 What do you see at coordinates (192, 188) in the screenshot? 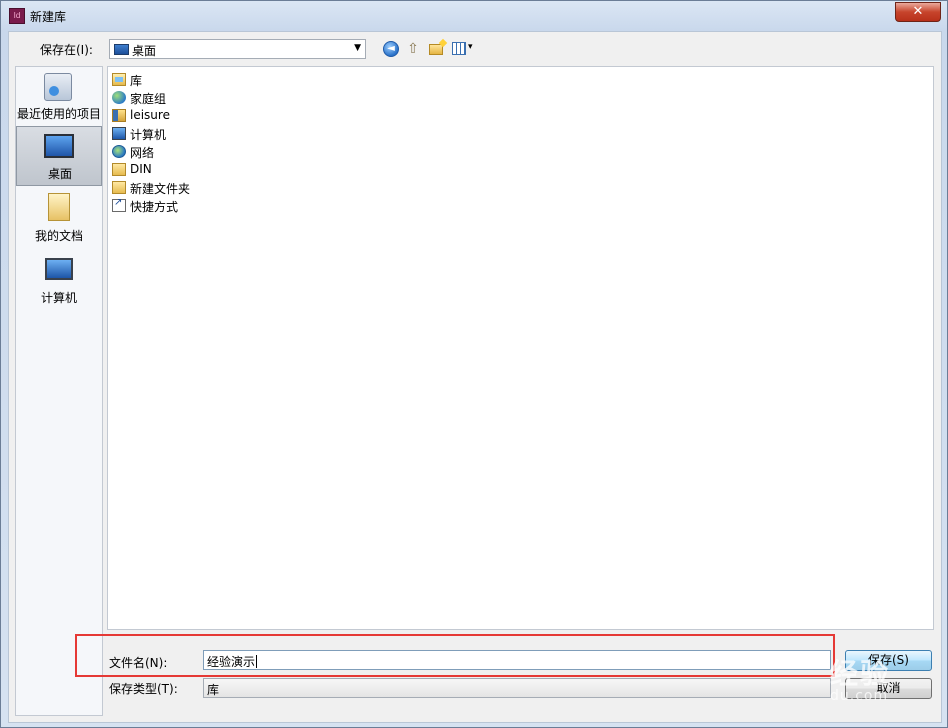
I see `list-item: 新建文件夹` at bounding box center [192, 188].